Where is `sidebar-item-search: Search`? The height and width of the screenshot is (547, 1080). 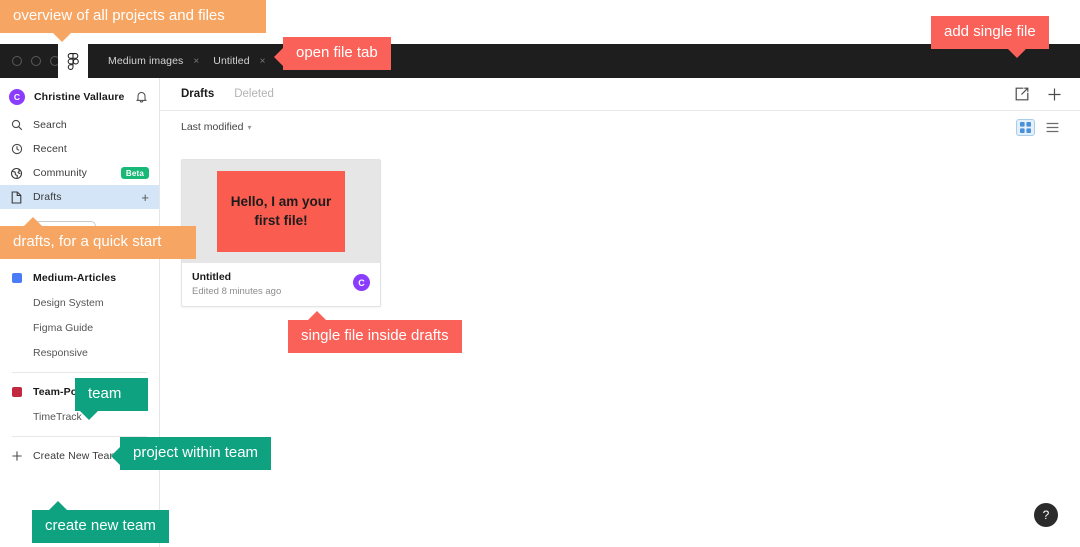 sidebar-item-search: Search is located at coordinates (79, 125).